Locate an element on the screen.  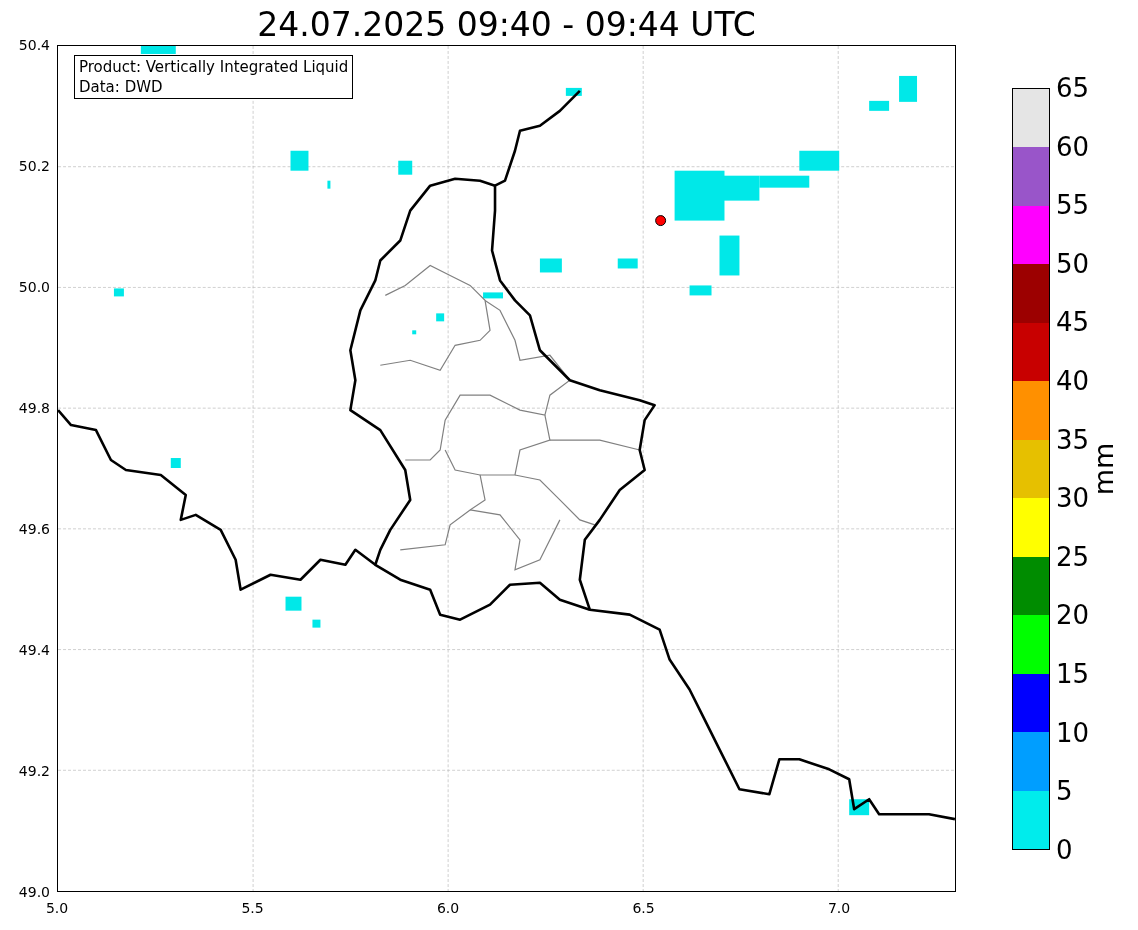
colorbar-label: mm is located at coordinates (1104, 469).